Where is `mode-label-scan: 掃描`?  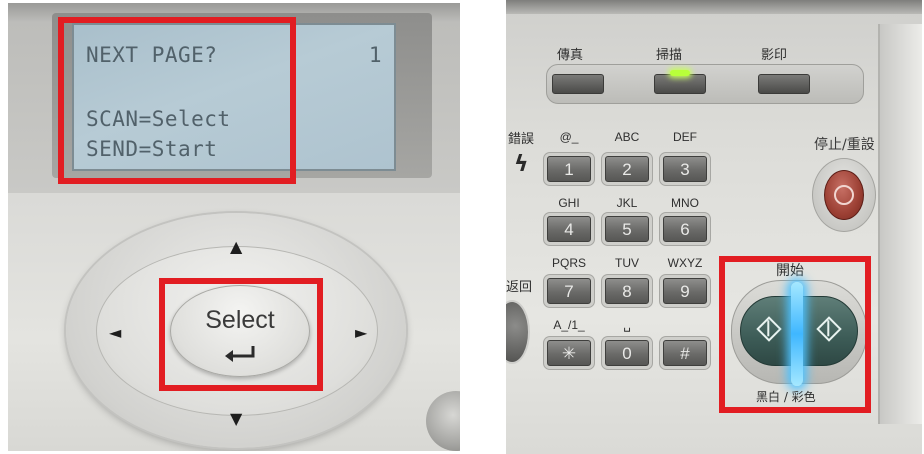
mode-label-scan: 掃描 is located at coordinates (669, 55).